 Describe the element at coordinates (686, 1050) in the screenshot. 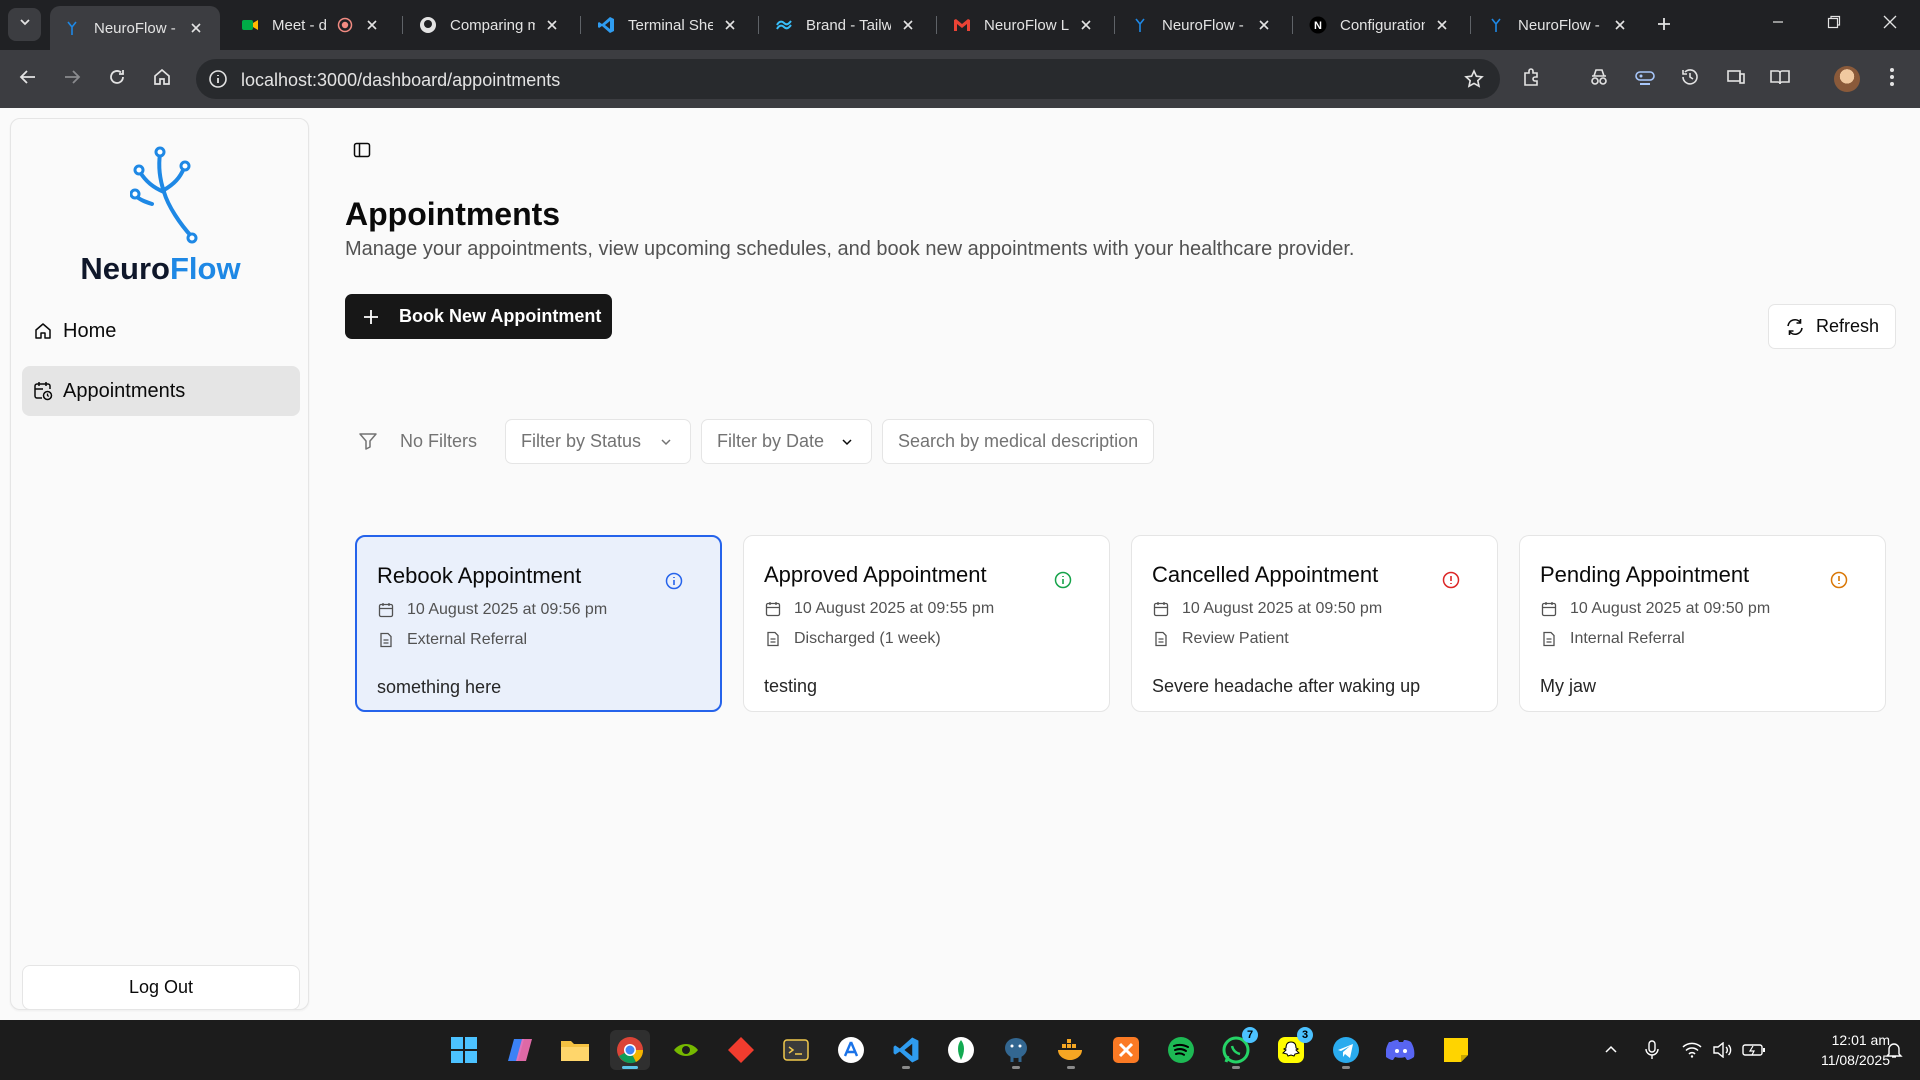

I see `nvidia-icon` at that location.